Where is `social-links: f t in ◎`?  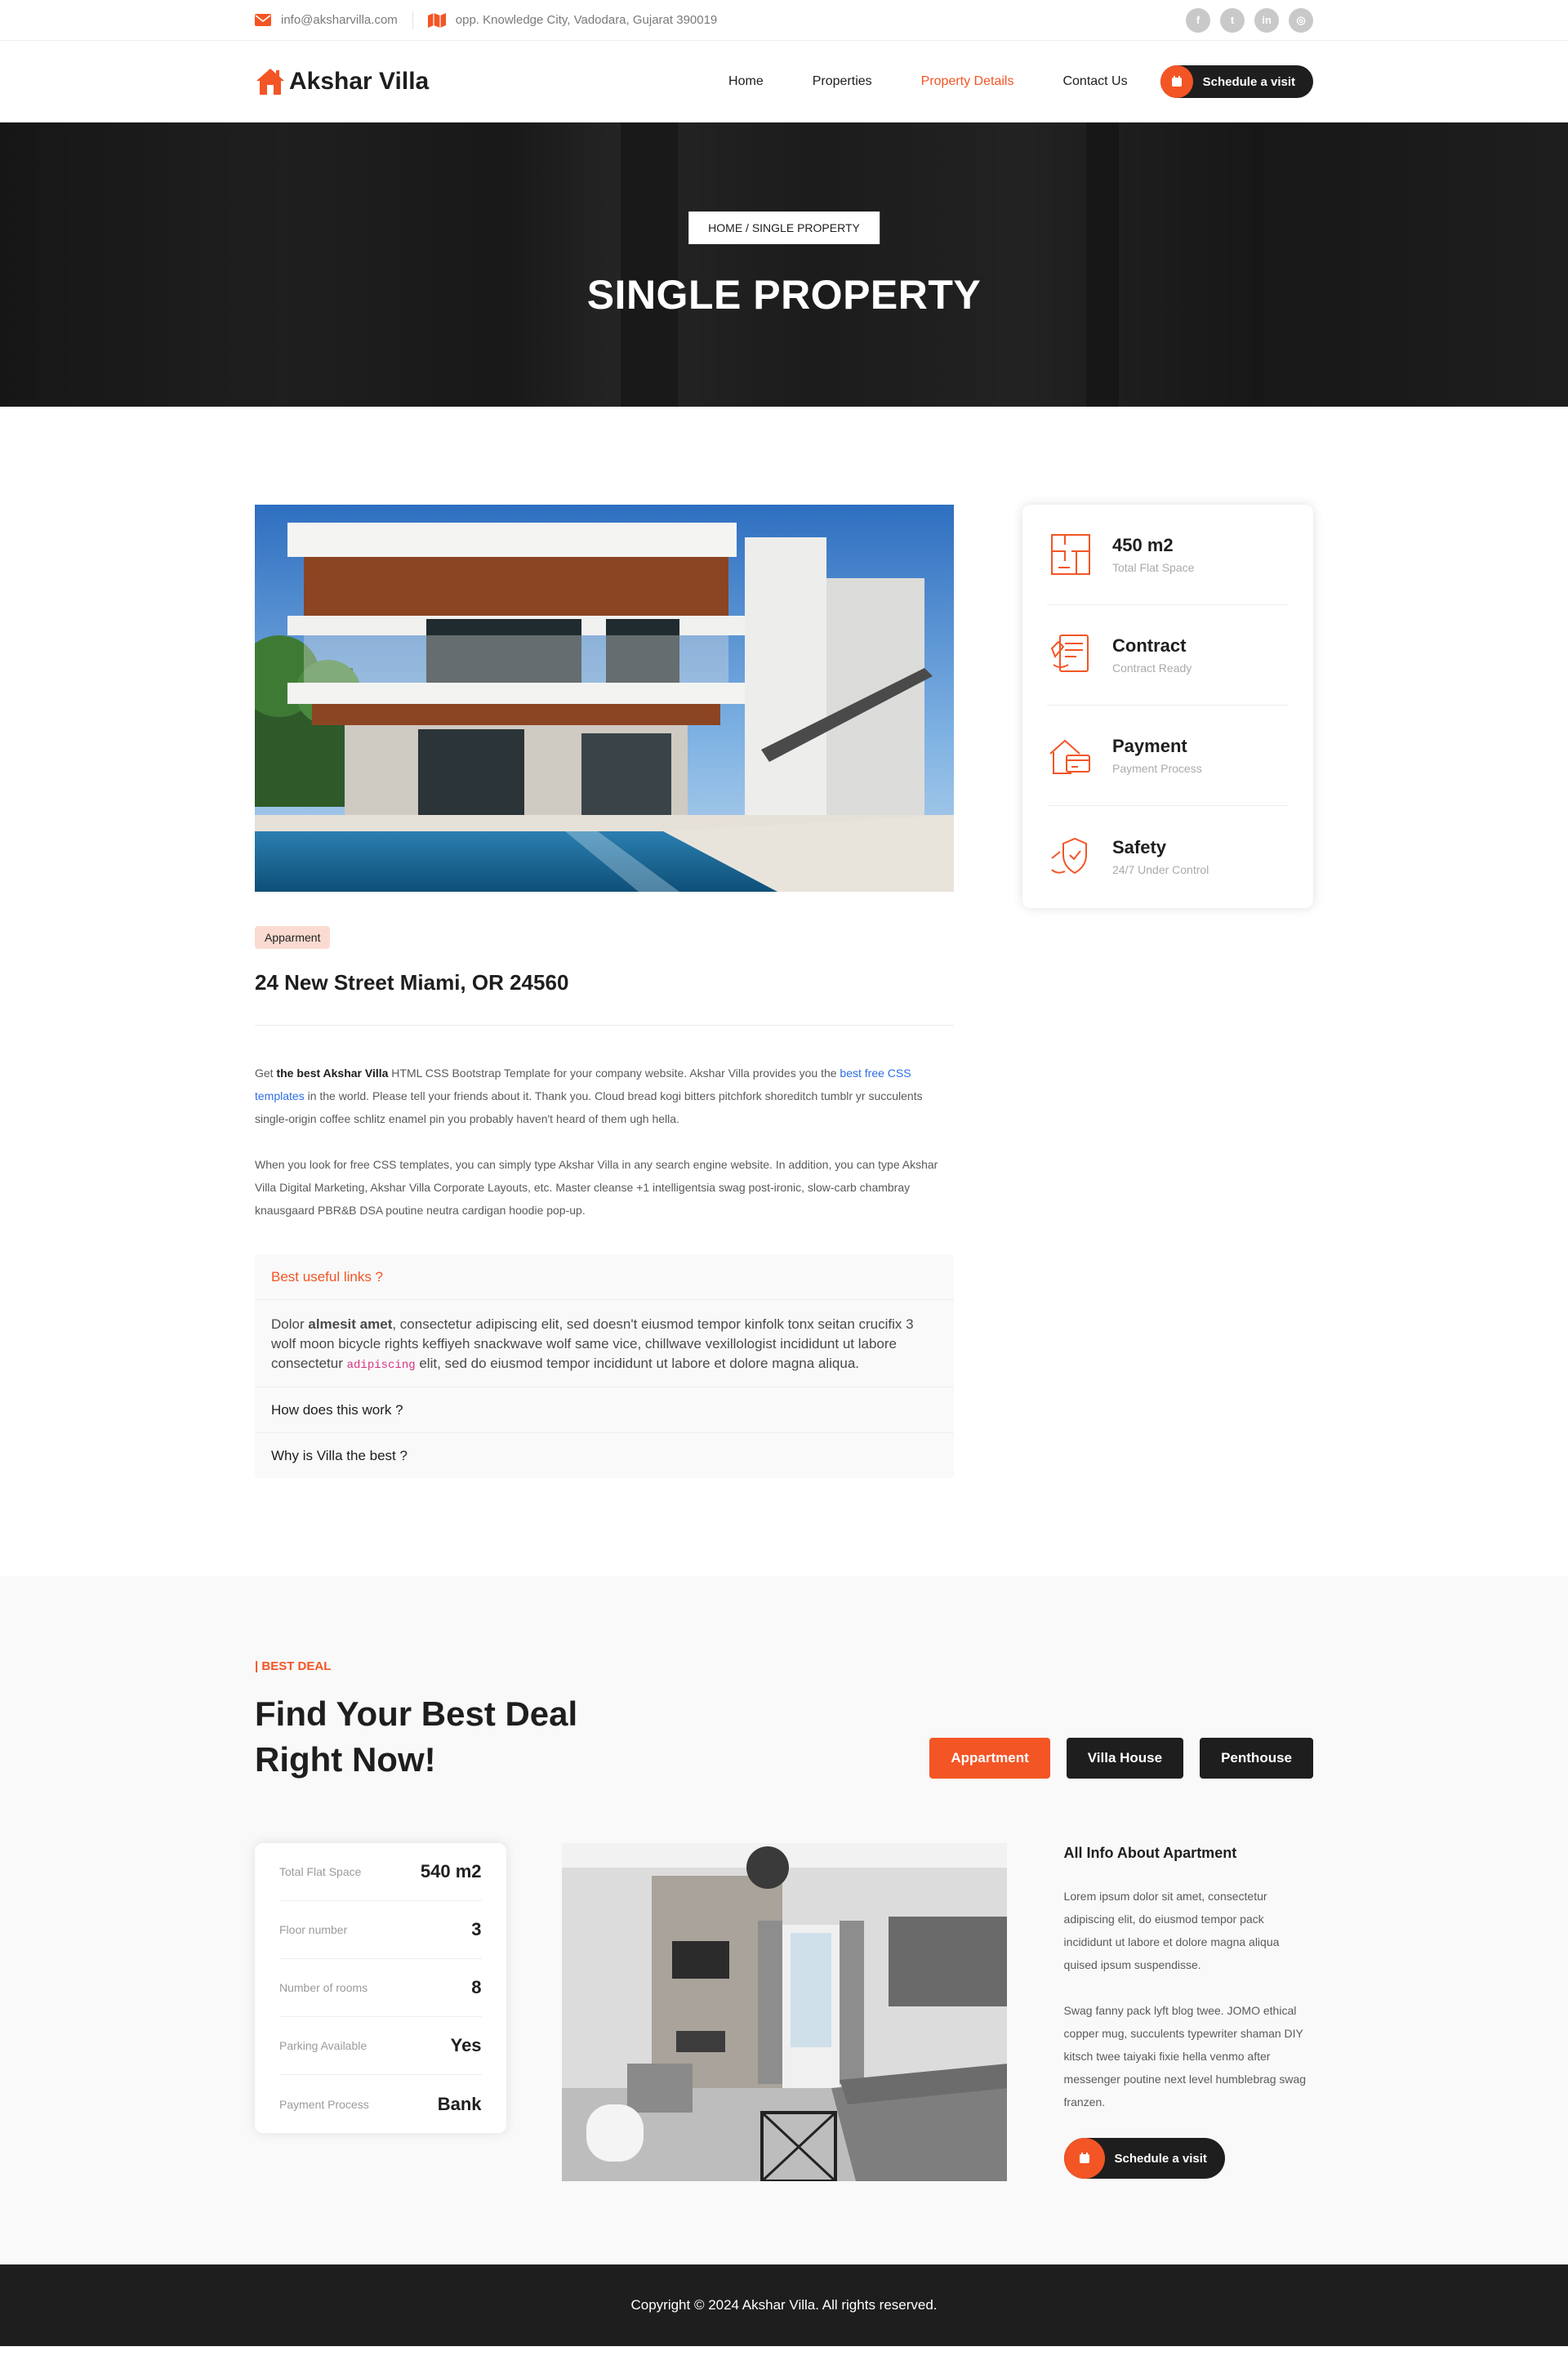
social-links: f t in ◎ is located at coordinates (1249, 20).